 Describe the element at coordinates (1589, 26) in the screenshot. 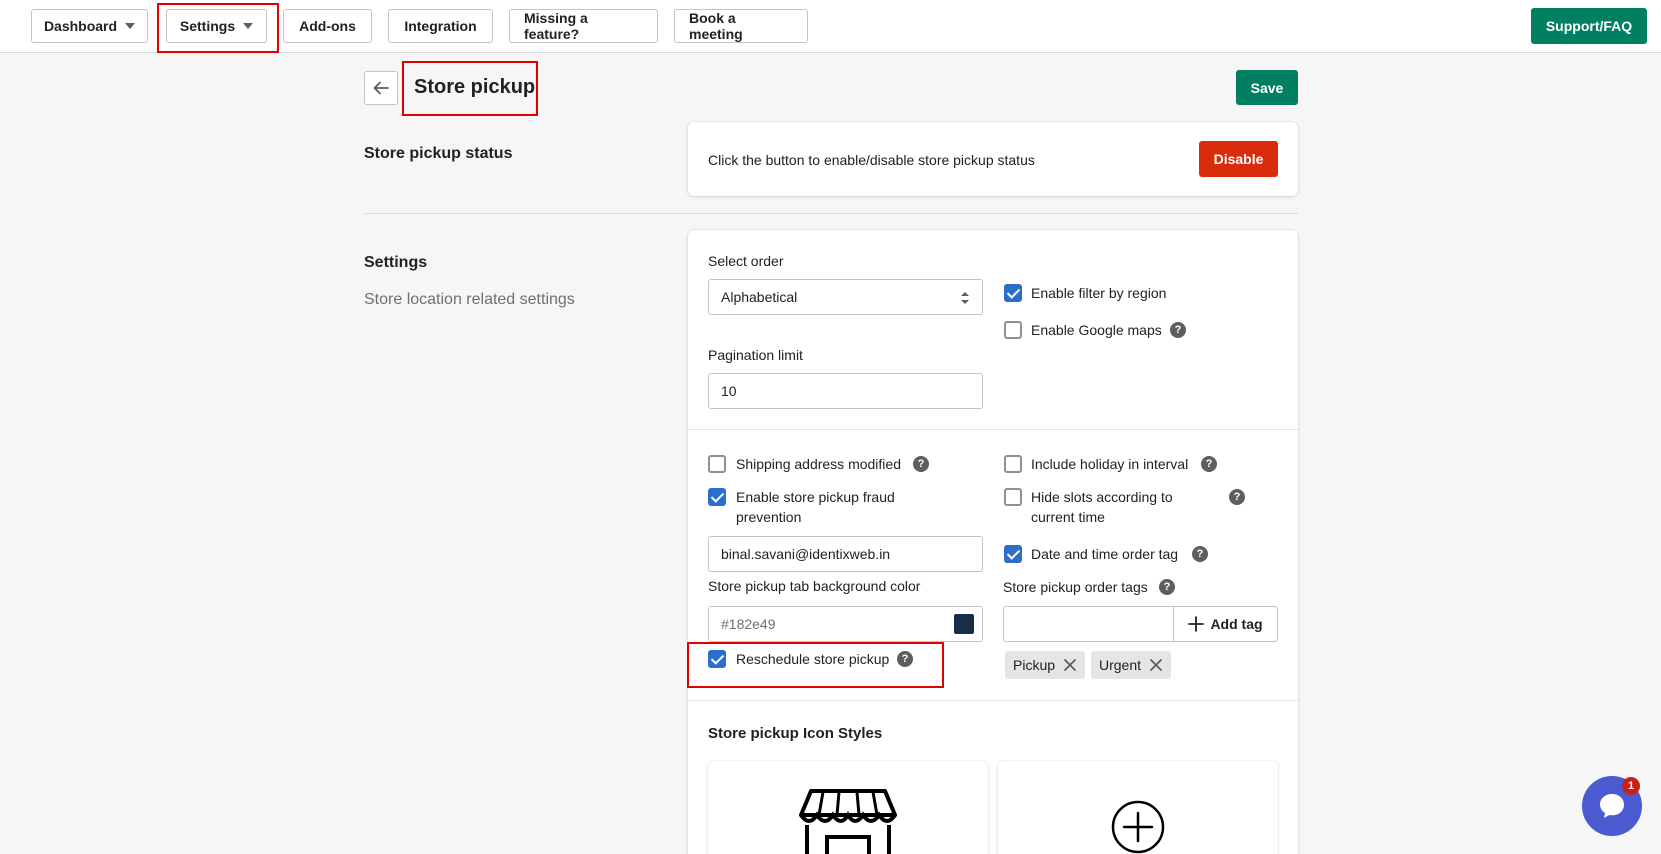

I see `support-faq-button: Support/FAQ` at that location.